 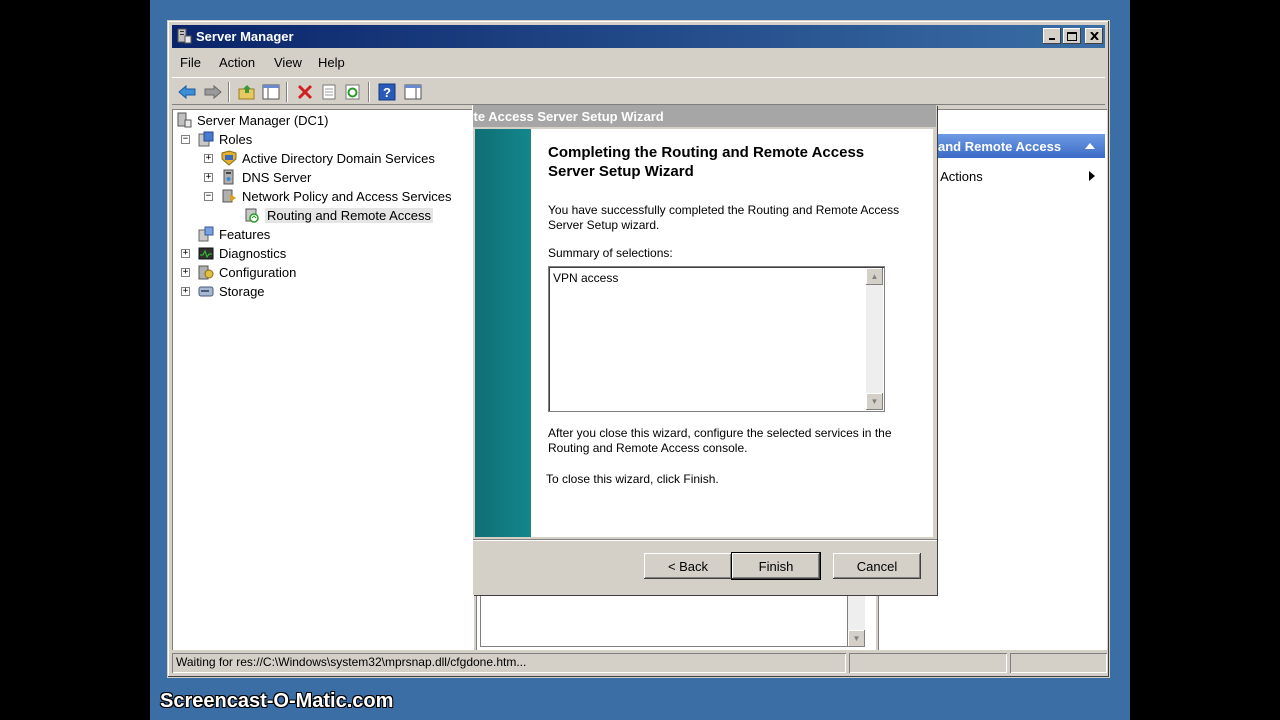 I want to click on features-icon, so click(x=206, y=234).